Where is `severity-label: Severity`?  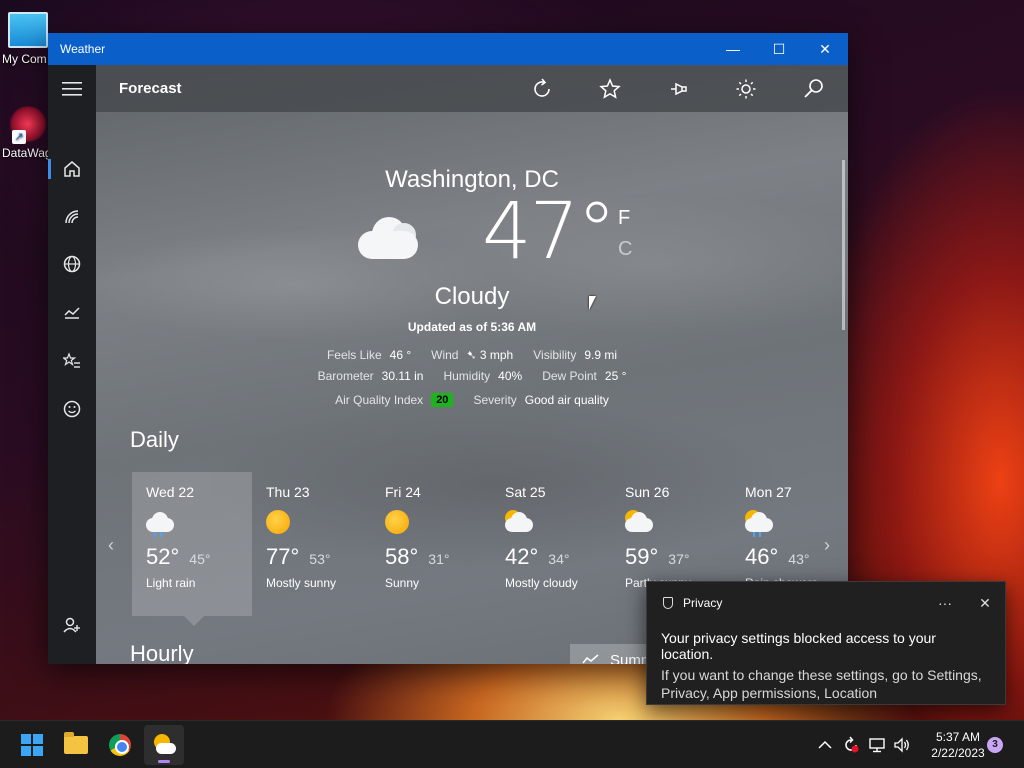 severity-label: Severity is located at coordinates (495, 400).